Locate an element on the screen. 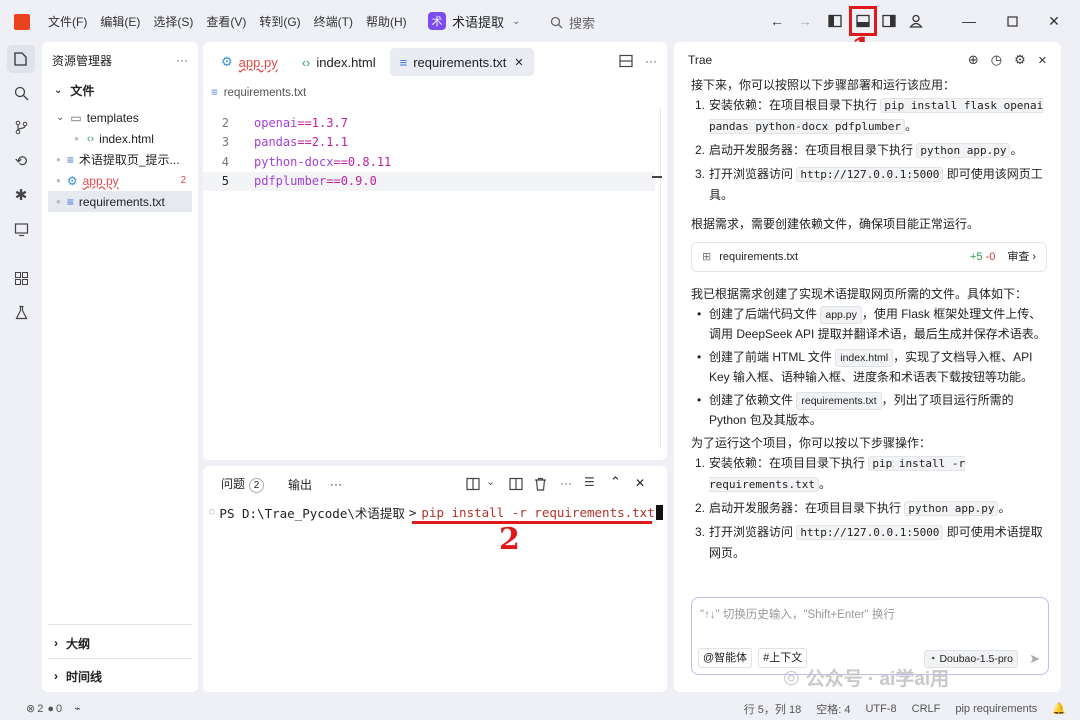 This screenshot has height=720, width=1080. debug-icon: ✱ is located at coordinates (21, 195).